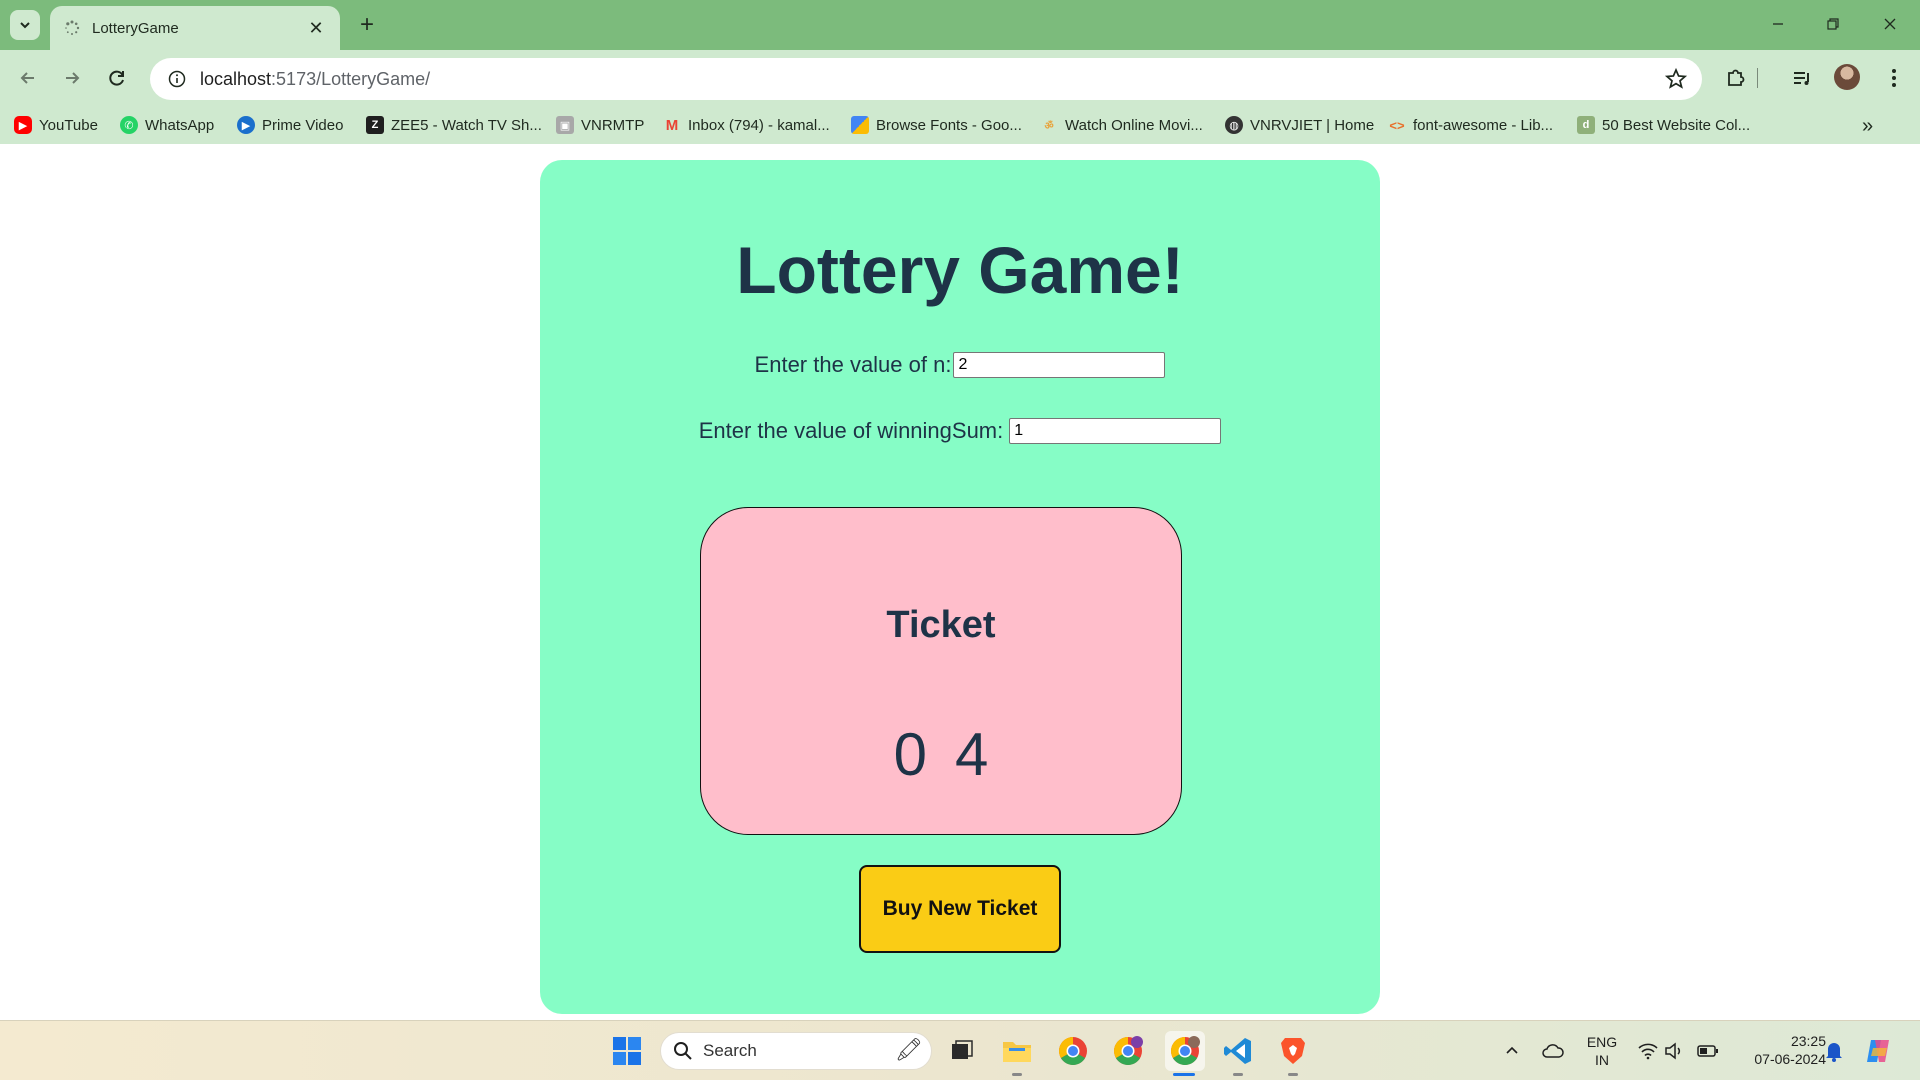  I want to click on site-info-button, so click(177, 79).